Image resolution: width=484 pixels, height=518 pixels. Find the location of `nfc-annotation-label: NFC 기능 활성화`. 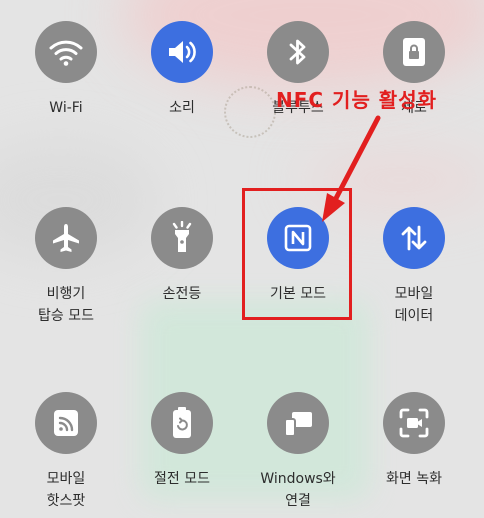

nfc-annotation-label: NFC 기능 활성화 is located at coordinates (357, 100).